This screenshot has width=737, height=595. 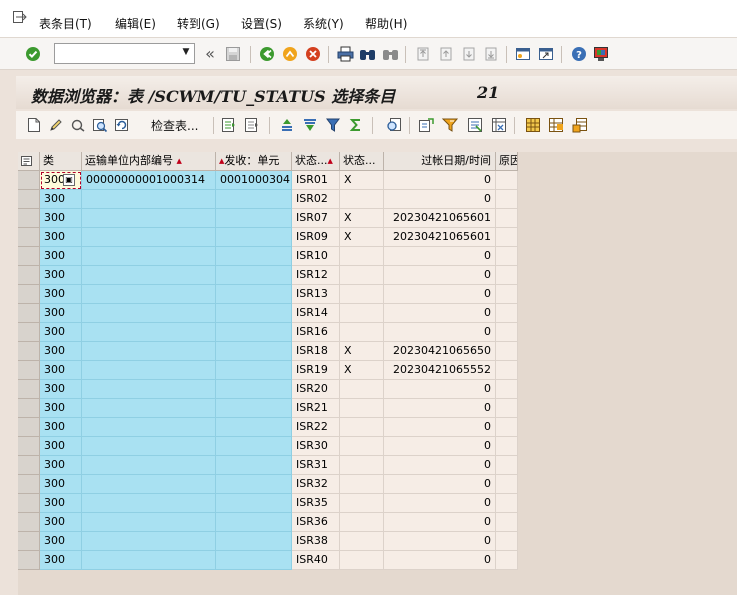 I want to click on menu-edit: 编辑(E), so click(x=135, y=23).